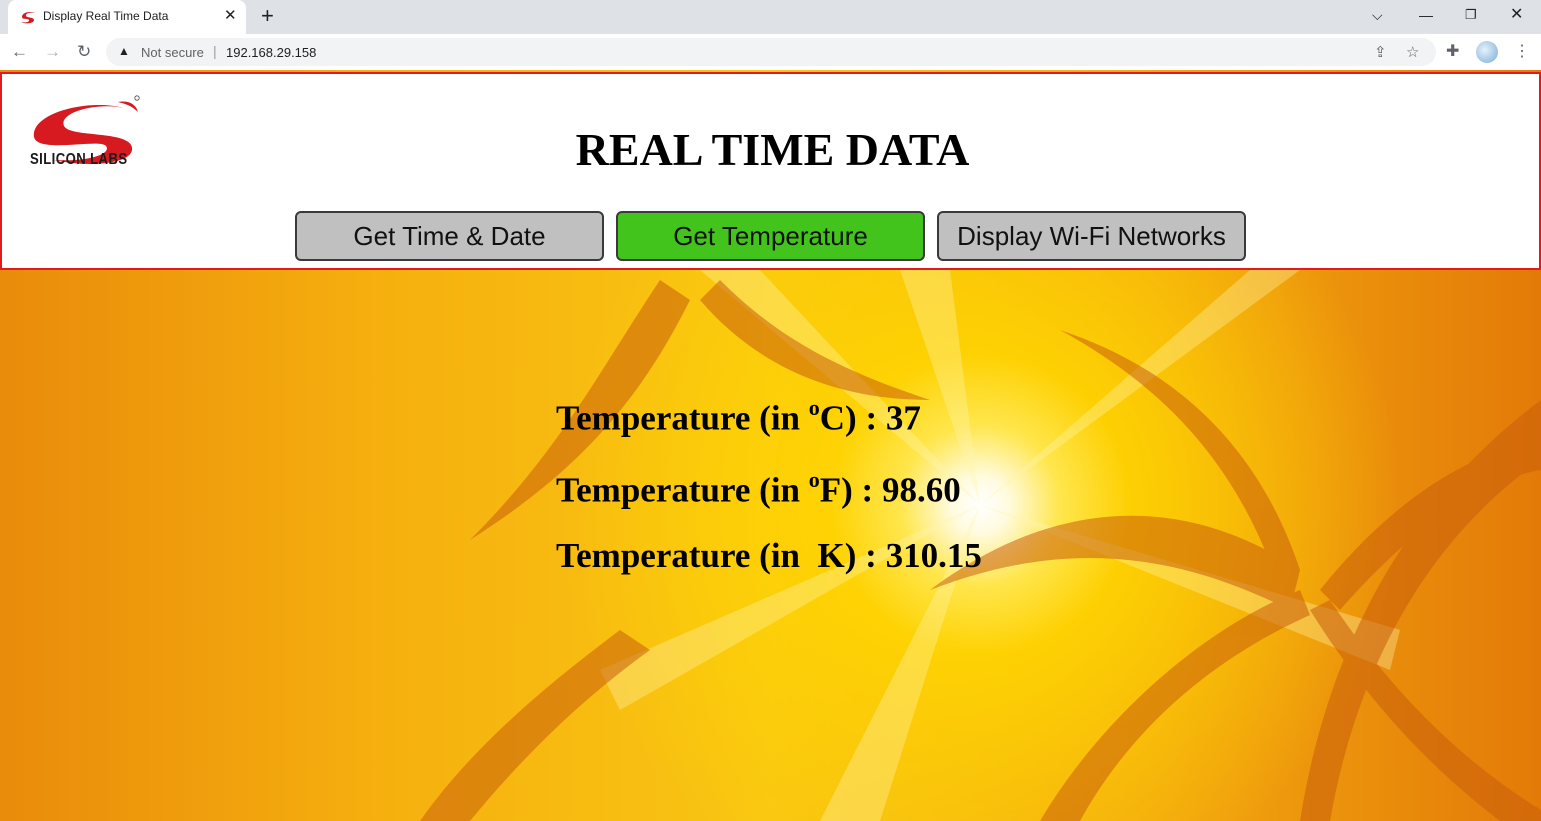 The height and width of the screenshot is (821, 1541). What do you see at coordinates (106, 16) in the screenshot?
I see `tab-title: Display Real Time Data` at bounding box center [106, 16].